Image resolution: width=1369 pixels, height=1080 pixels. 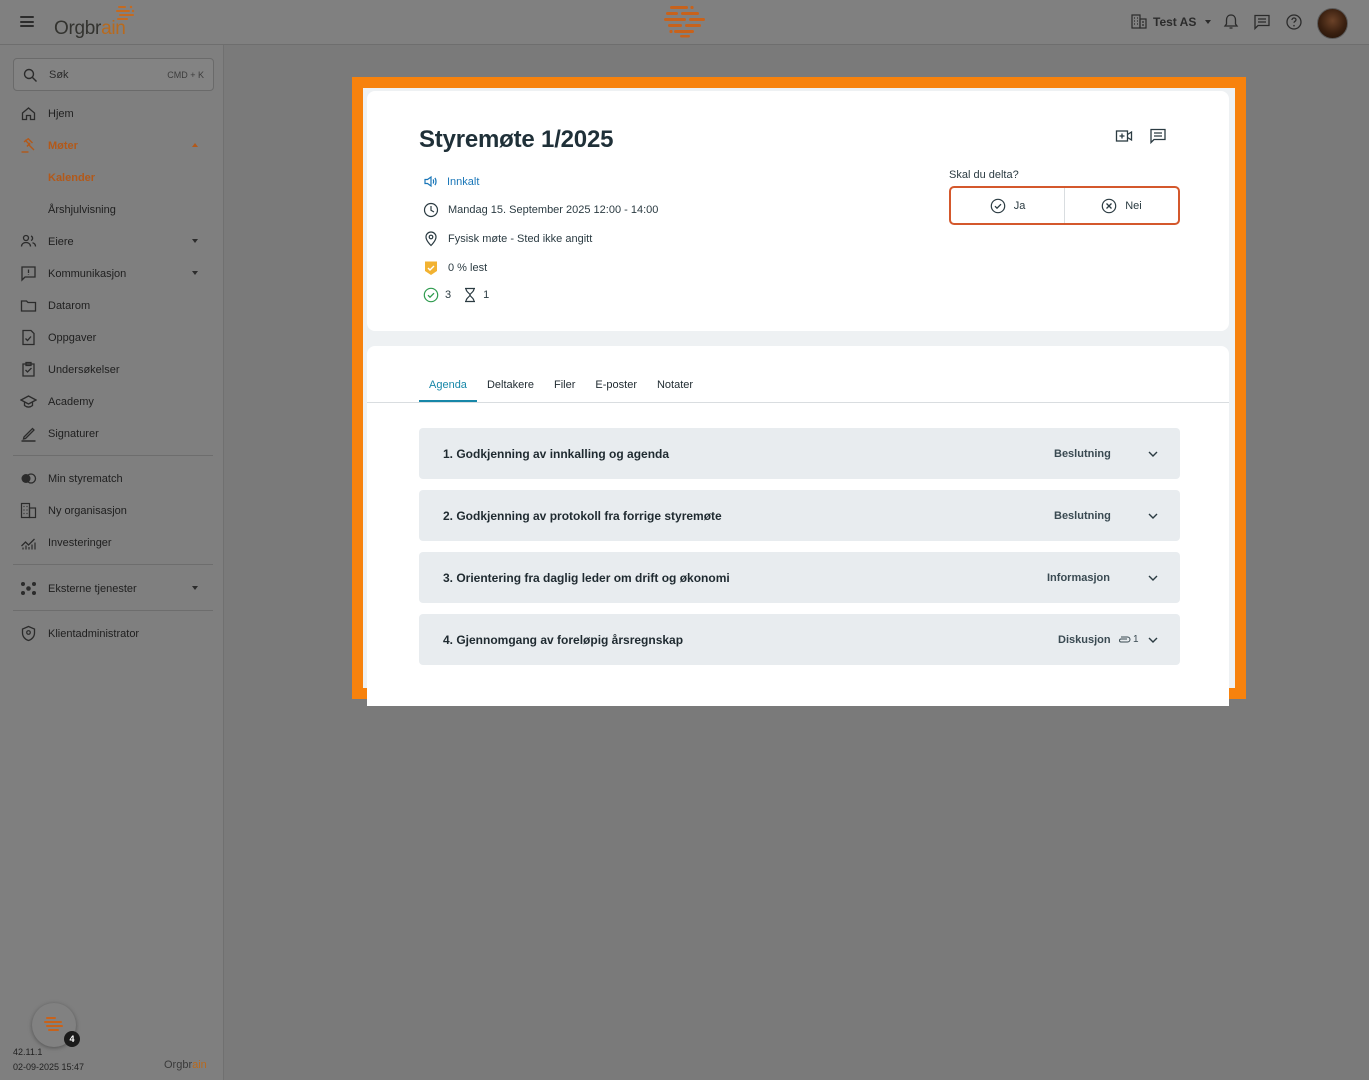 I want to click on attend-button-group: Ja Nei, so click(x=1064, y=205).